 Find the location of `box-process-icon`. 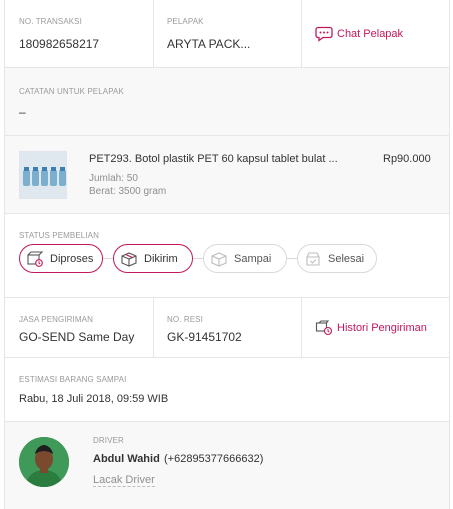

box-process-icon is located at coordinates (35, 259).